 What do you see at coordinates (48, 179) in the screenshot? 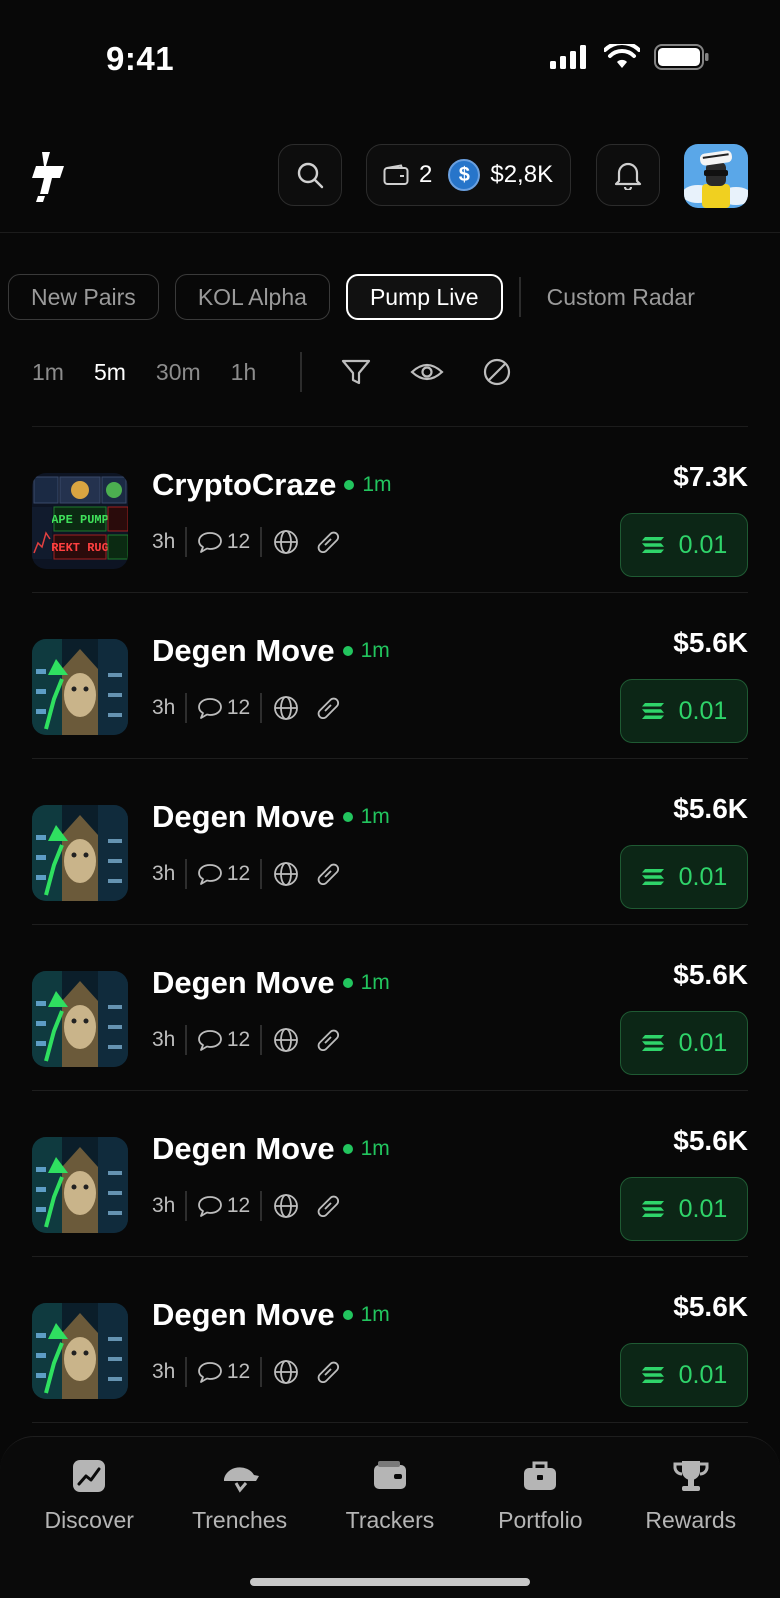
I see `app-logo` at bounding box center [48, 179].